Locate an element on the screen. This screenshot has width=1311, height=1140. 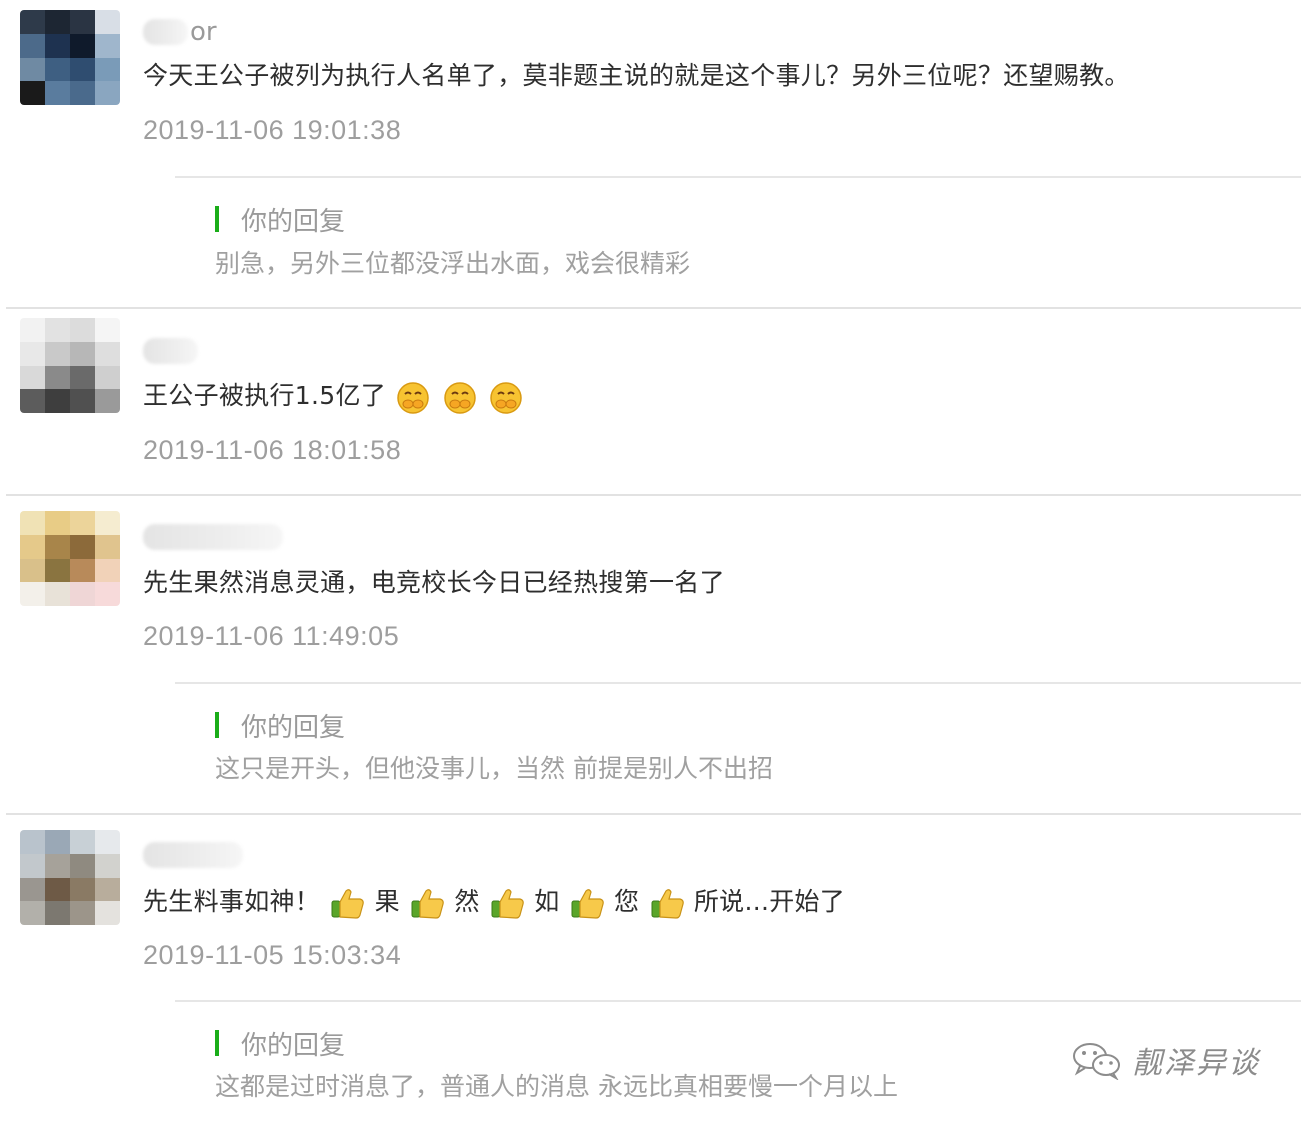
comment-time: 2019-11-06 19:01:38 is located at coordinates (272, 130).